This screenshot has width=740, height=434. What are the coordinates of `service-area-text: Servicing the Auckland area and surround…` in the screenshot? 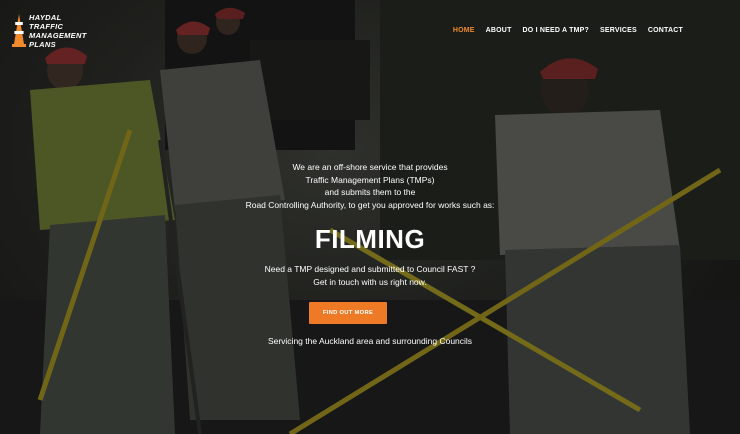 It's located at (370, 341).